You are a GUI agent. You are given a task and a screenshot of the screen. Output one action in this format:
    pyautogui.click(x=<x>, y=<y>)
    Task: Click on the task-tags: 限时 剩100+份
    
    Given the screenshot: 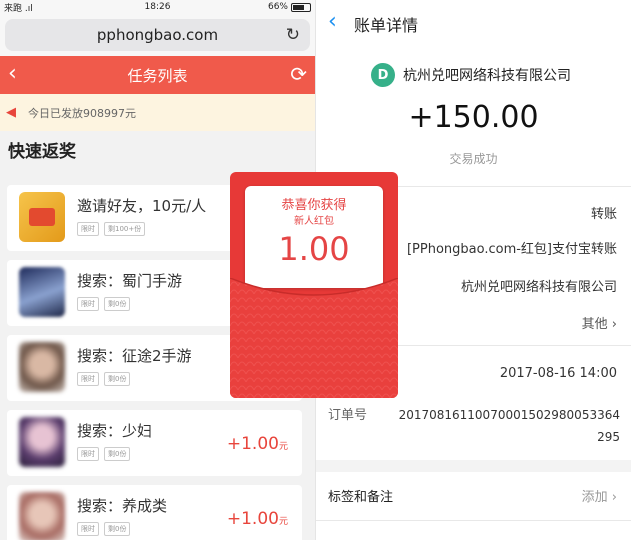 What is the action you would take?
    pyautogui.click(x=111, y=229)
    